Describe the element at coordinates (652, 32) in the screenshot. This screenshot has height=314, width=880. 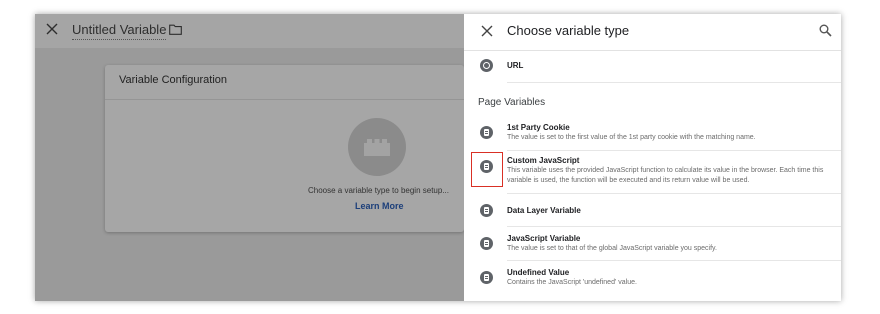
I see `panel-header: Choose variable type` at that location.